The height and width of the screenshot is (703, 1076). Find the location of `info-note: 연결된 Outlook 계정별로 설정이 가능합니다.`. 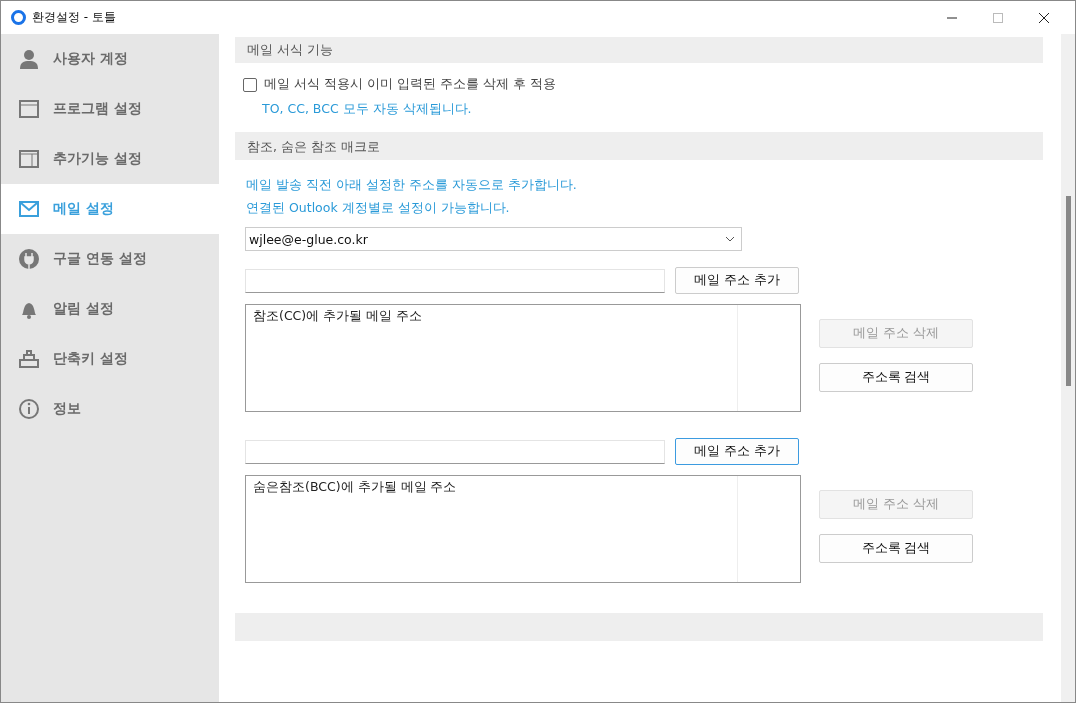

info-note: 연결된 Outlook 계정별로 설정이 가능합니다. is located at coordinates (378, 208).